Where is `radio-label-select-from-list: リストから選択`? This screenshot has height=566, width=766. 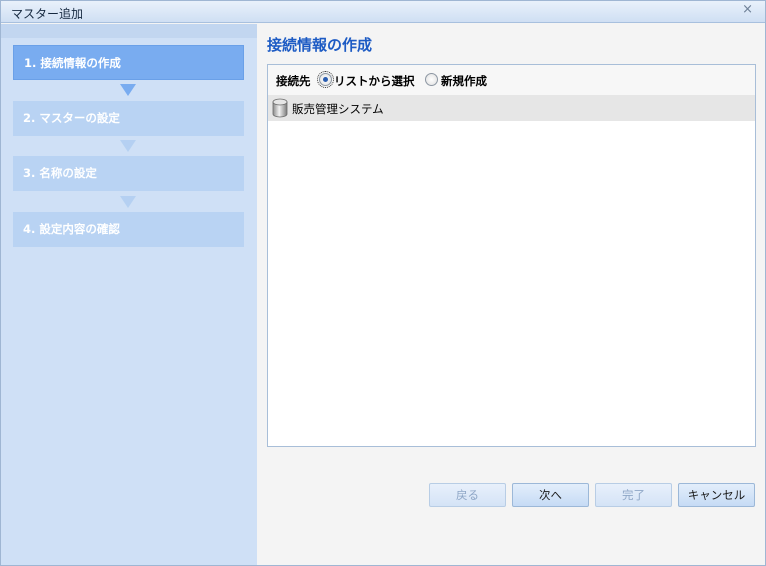 radio-label-select-from-list: リストから選択 is located at coordinates (374, 81).